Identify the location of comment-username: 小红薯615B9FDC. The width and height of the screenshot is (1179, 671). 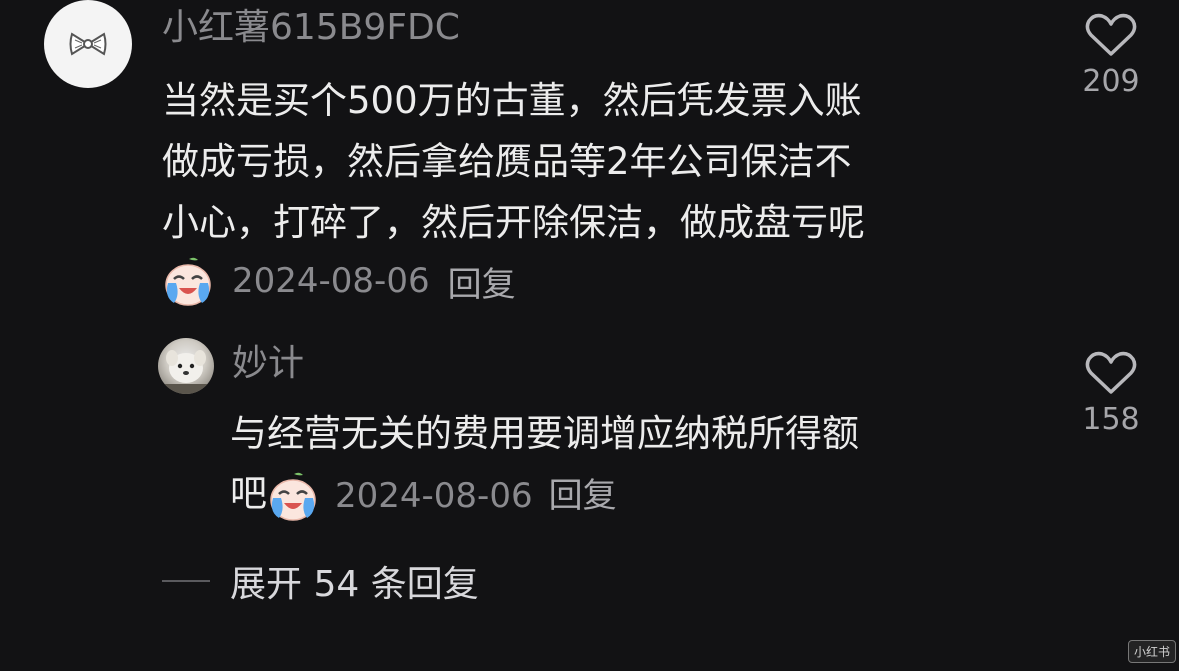
(311, 28).